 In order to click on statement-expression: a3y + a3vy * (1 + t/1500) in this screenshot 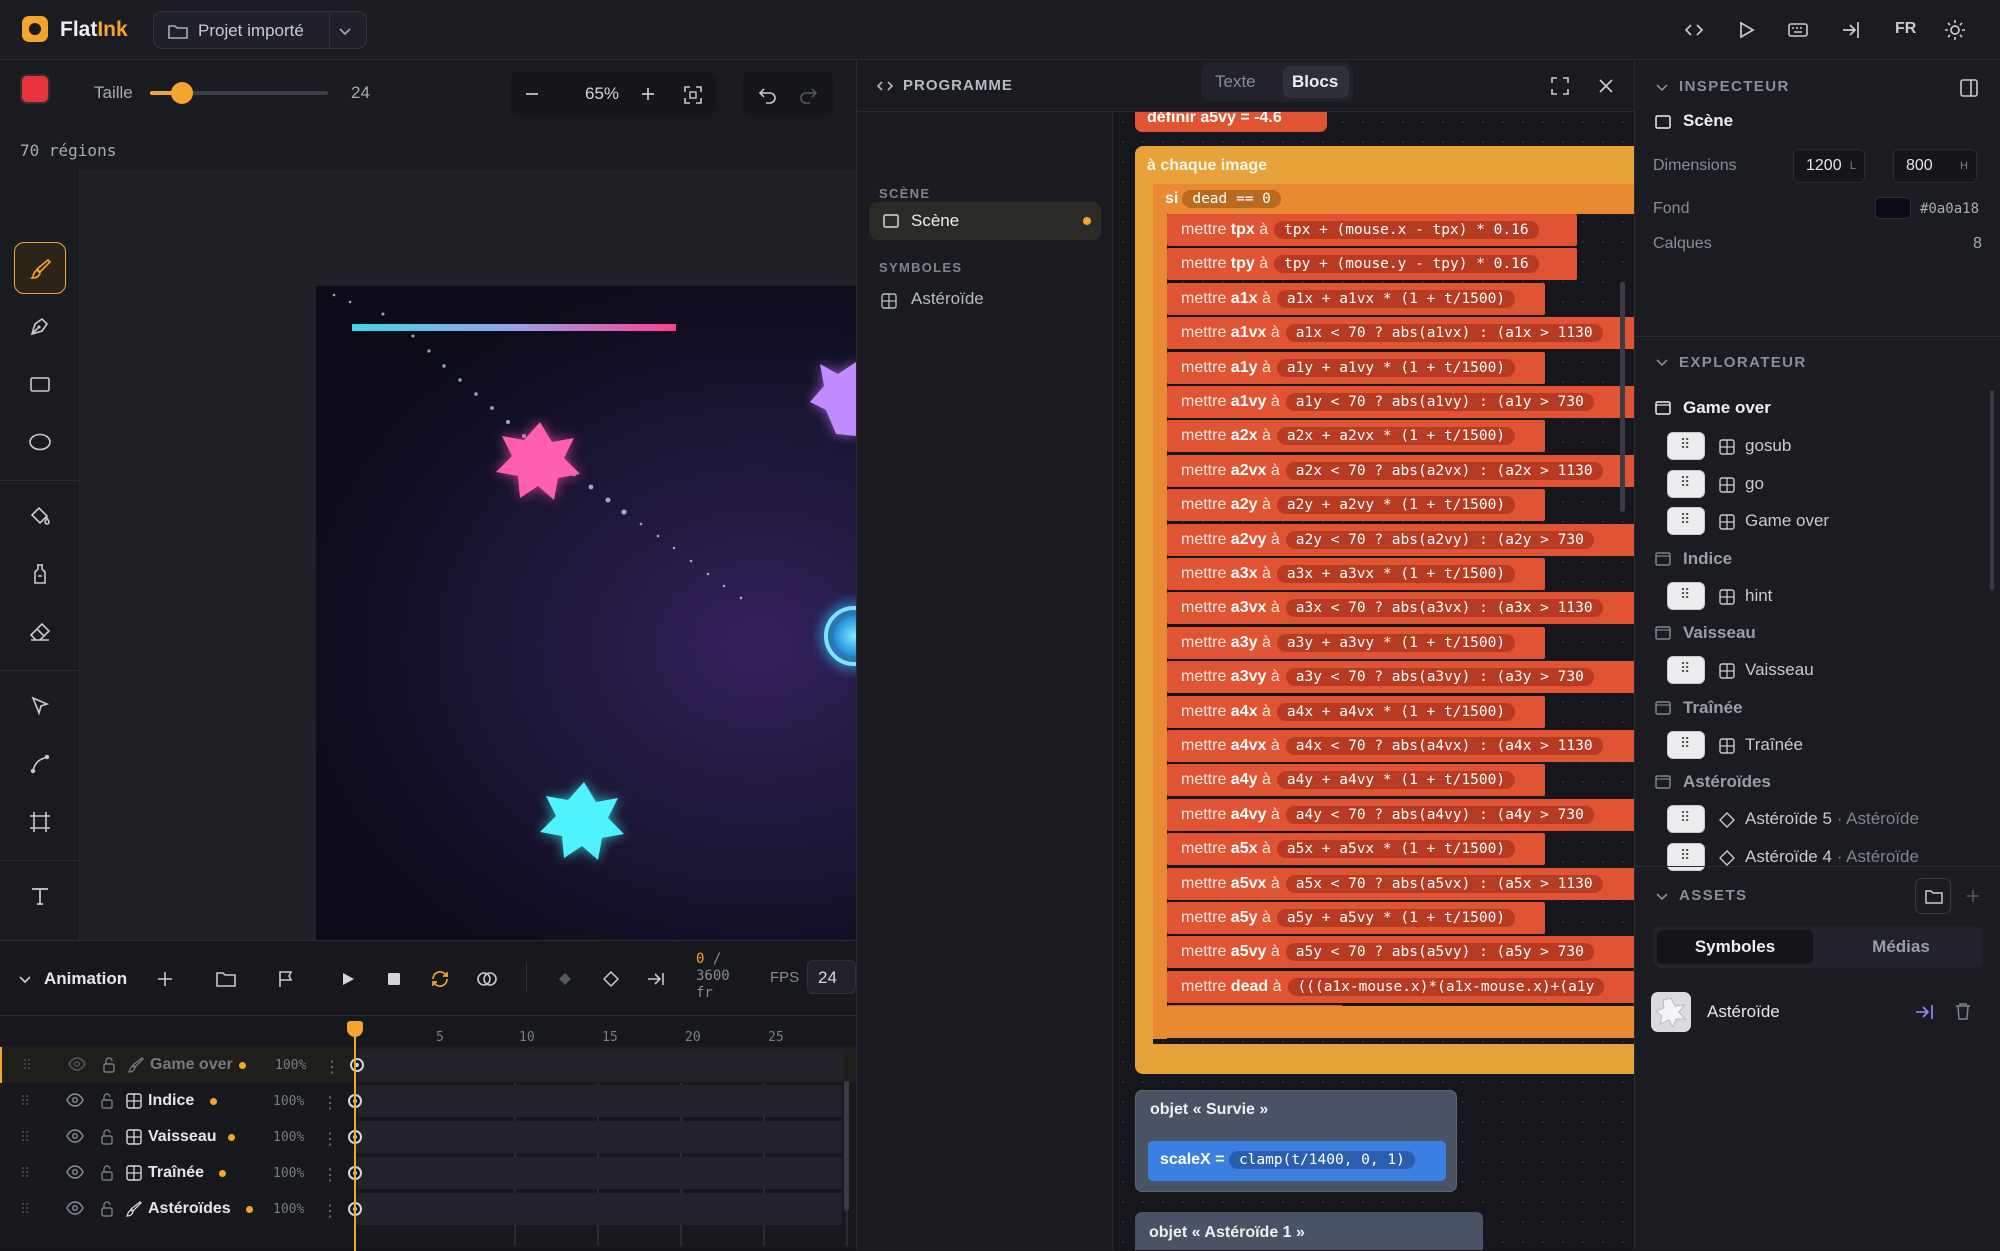, I will do `click(1396, 642)`.